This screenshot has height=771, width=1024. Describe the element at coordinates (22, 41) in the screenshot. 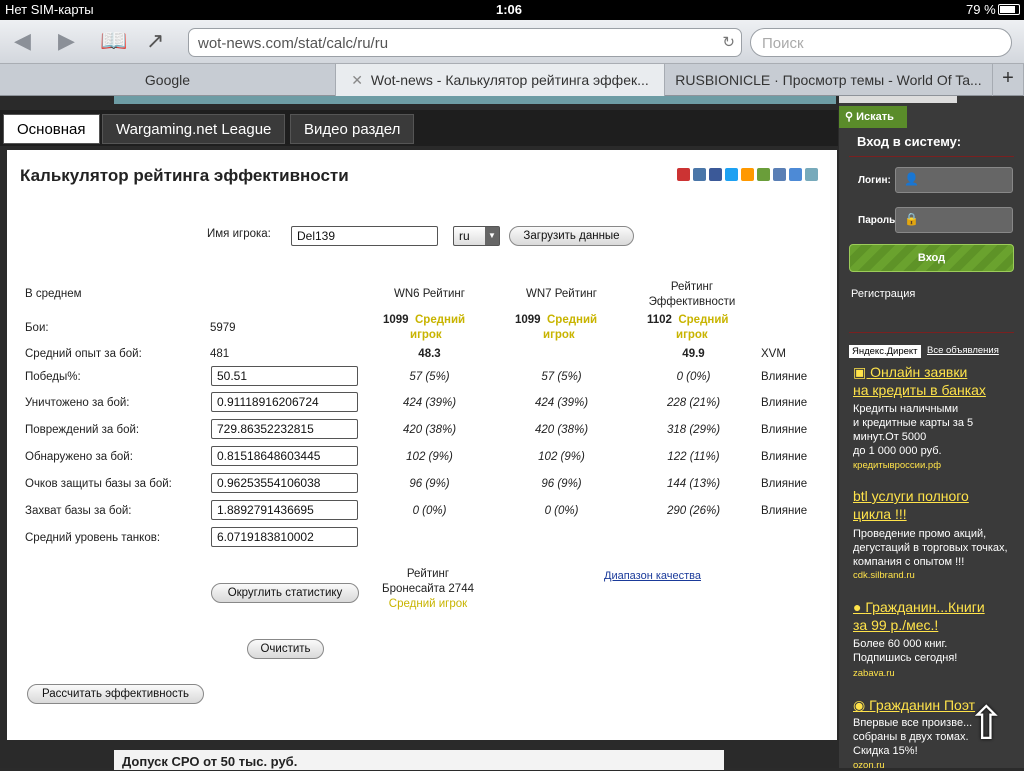

I see `back-icon: ◀` at that location.